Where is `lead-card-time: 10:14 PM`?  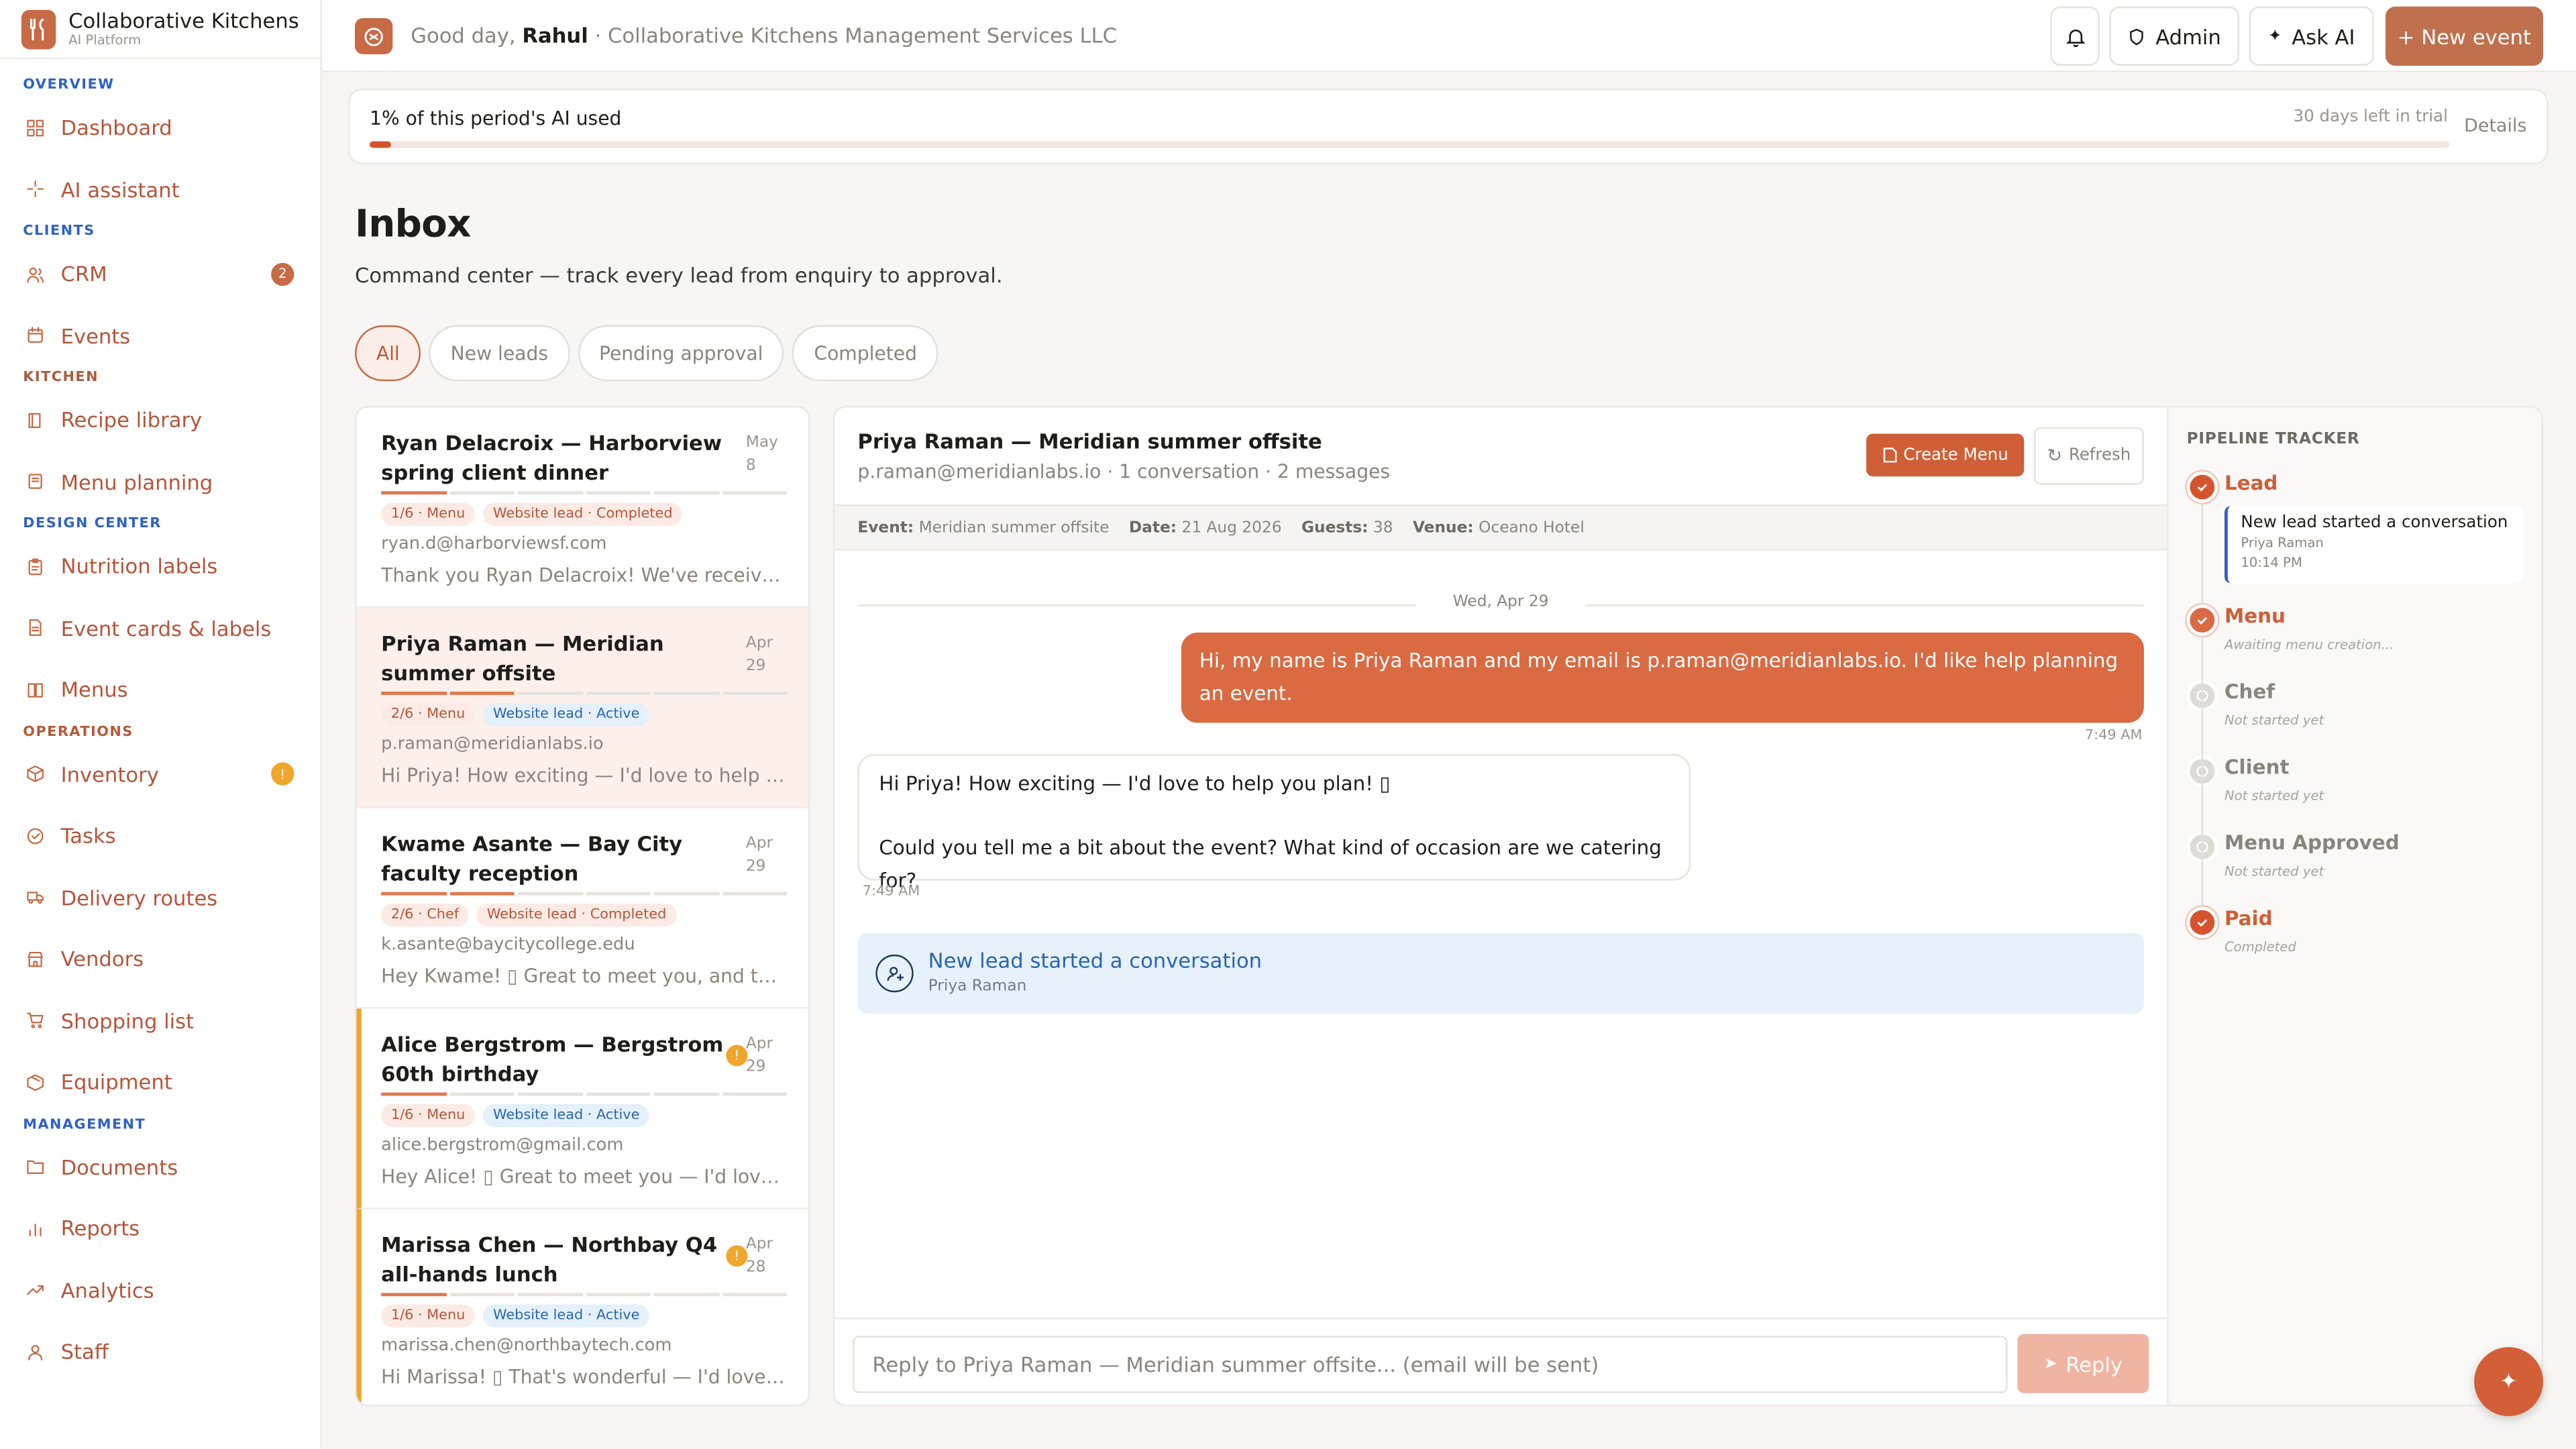 lead-card-time: 10:14 PM is located at coordinates (2271, 562).